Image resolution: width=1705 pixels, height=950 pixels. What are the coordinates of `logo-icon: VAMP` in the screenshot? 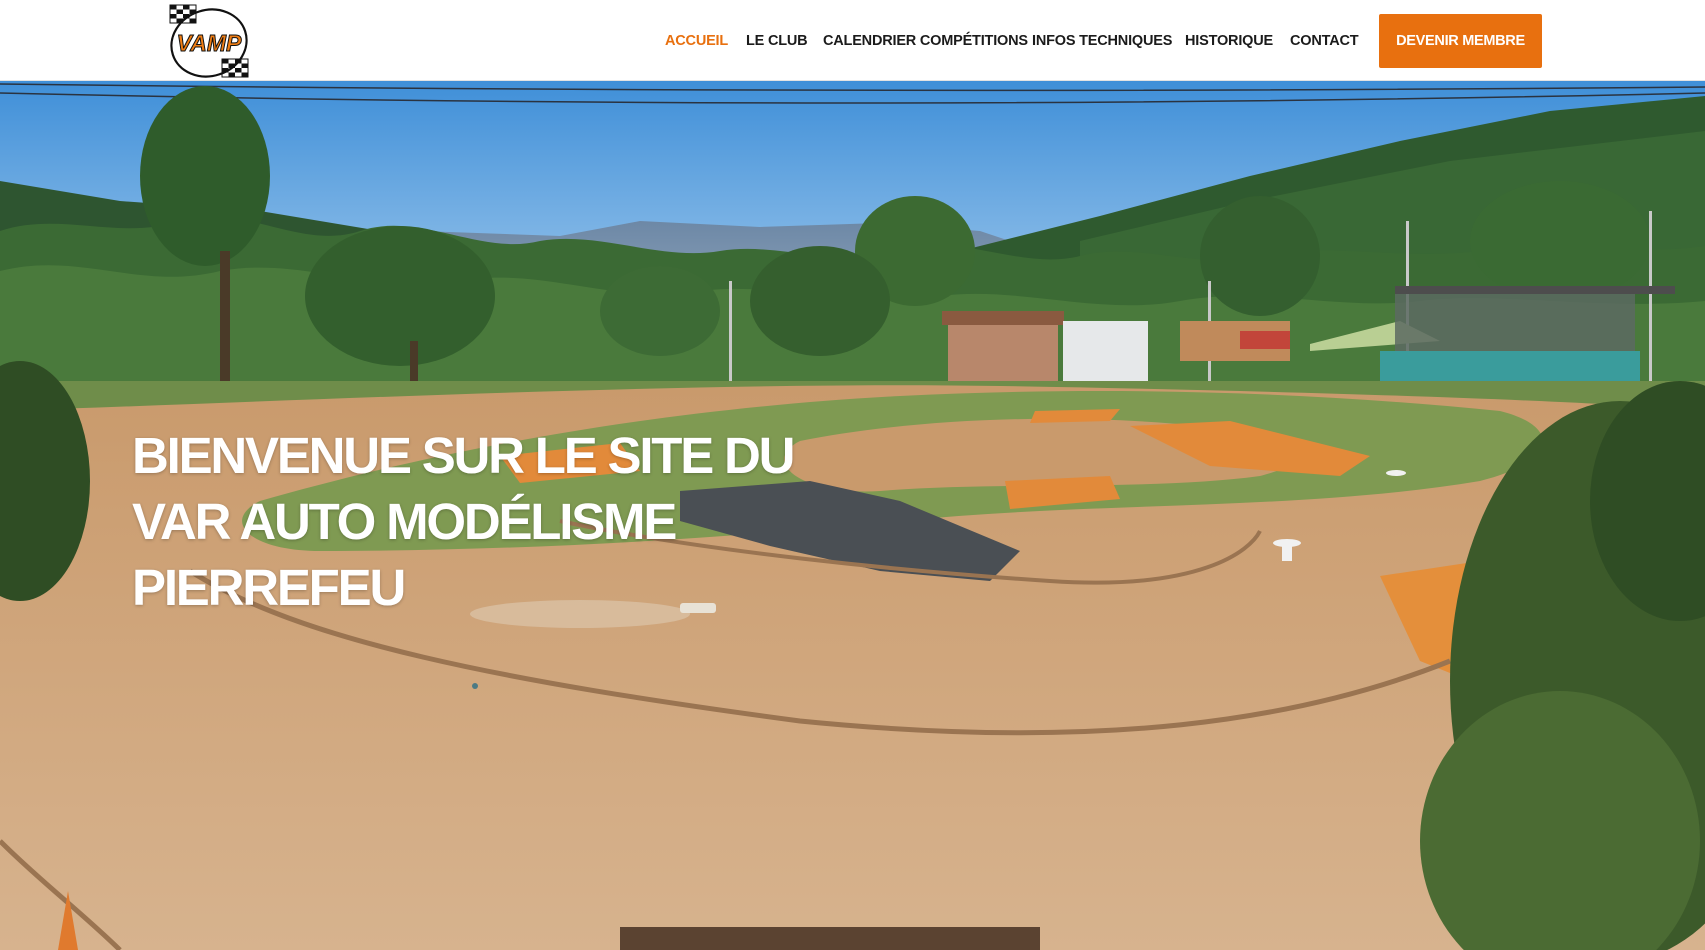 It's located at (209, 41).